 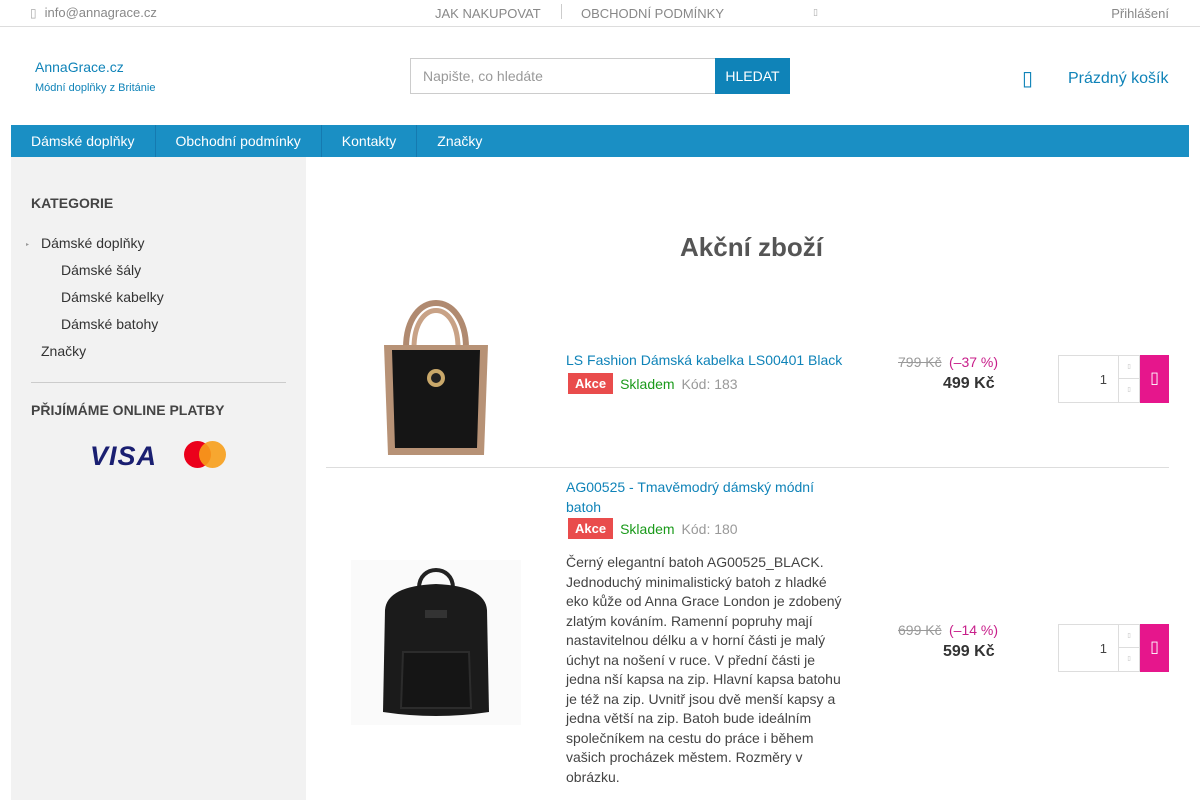 What do you see at coordinates (652, 13) in the screenshot?
I see `link-terms: OBCHODNÍ PODMÍNKY` at bounding box center [652, 13].